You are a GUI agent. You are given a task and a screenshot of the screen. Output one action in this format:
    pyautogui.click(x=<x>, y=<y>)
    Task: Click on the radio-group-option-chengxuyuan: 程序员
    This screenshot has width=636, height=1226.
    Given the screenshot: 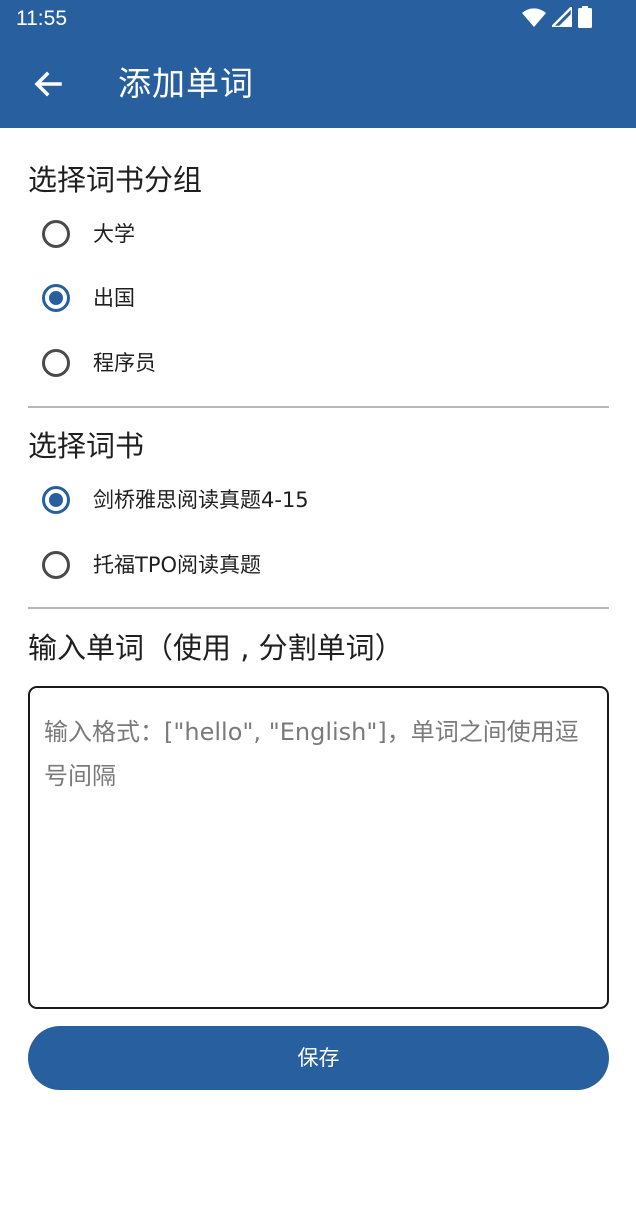 What is the action you would take?
    pyautogui.click(x=99, y=363)
    